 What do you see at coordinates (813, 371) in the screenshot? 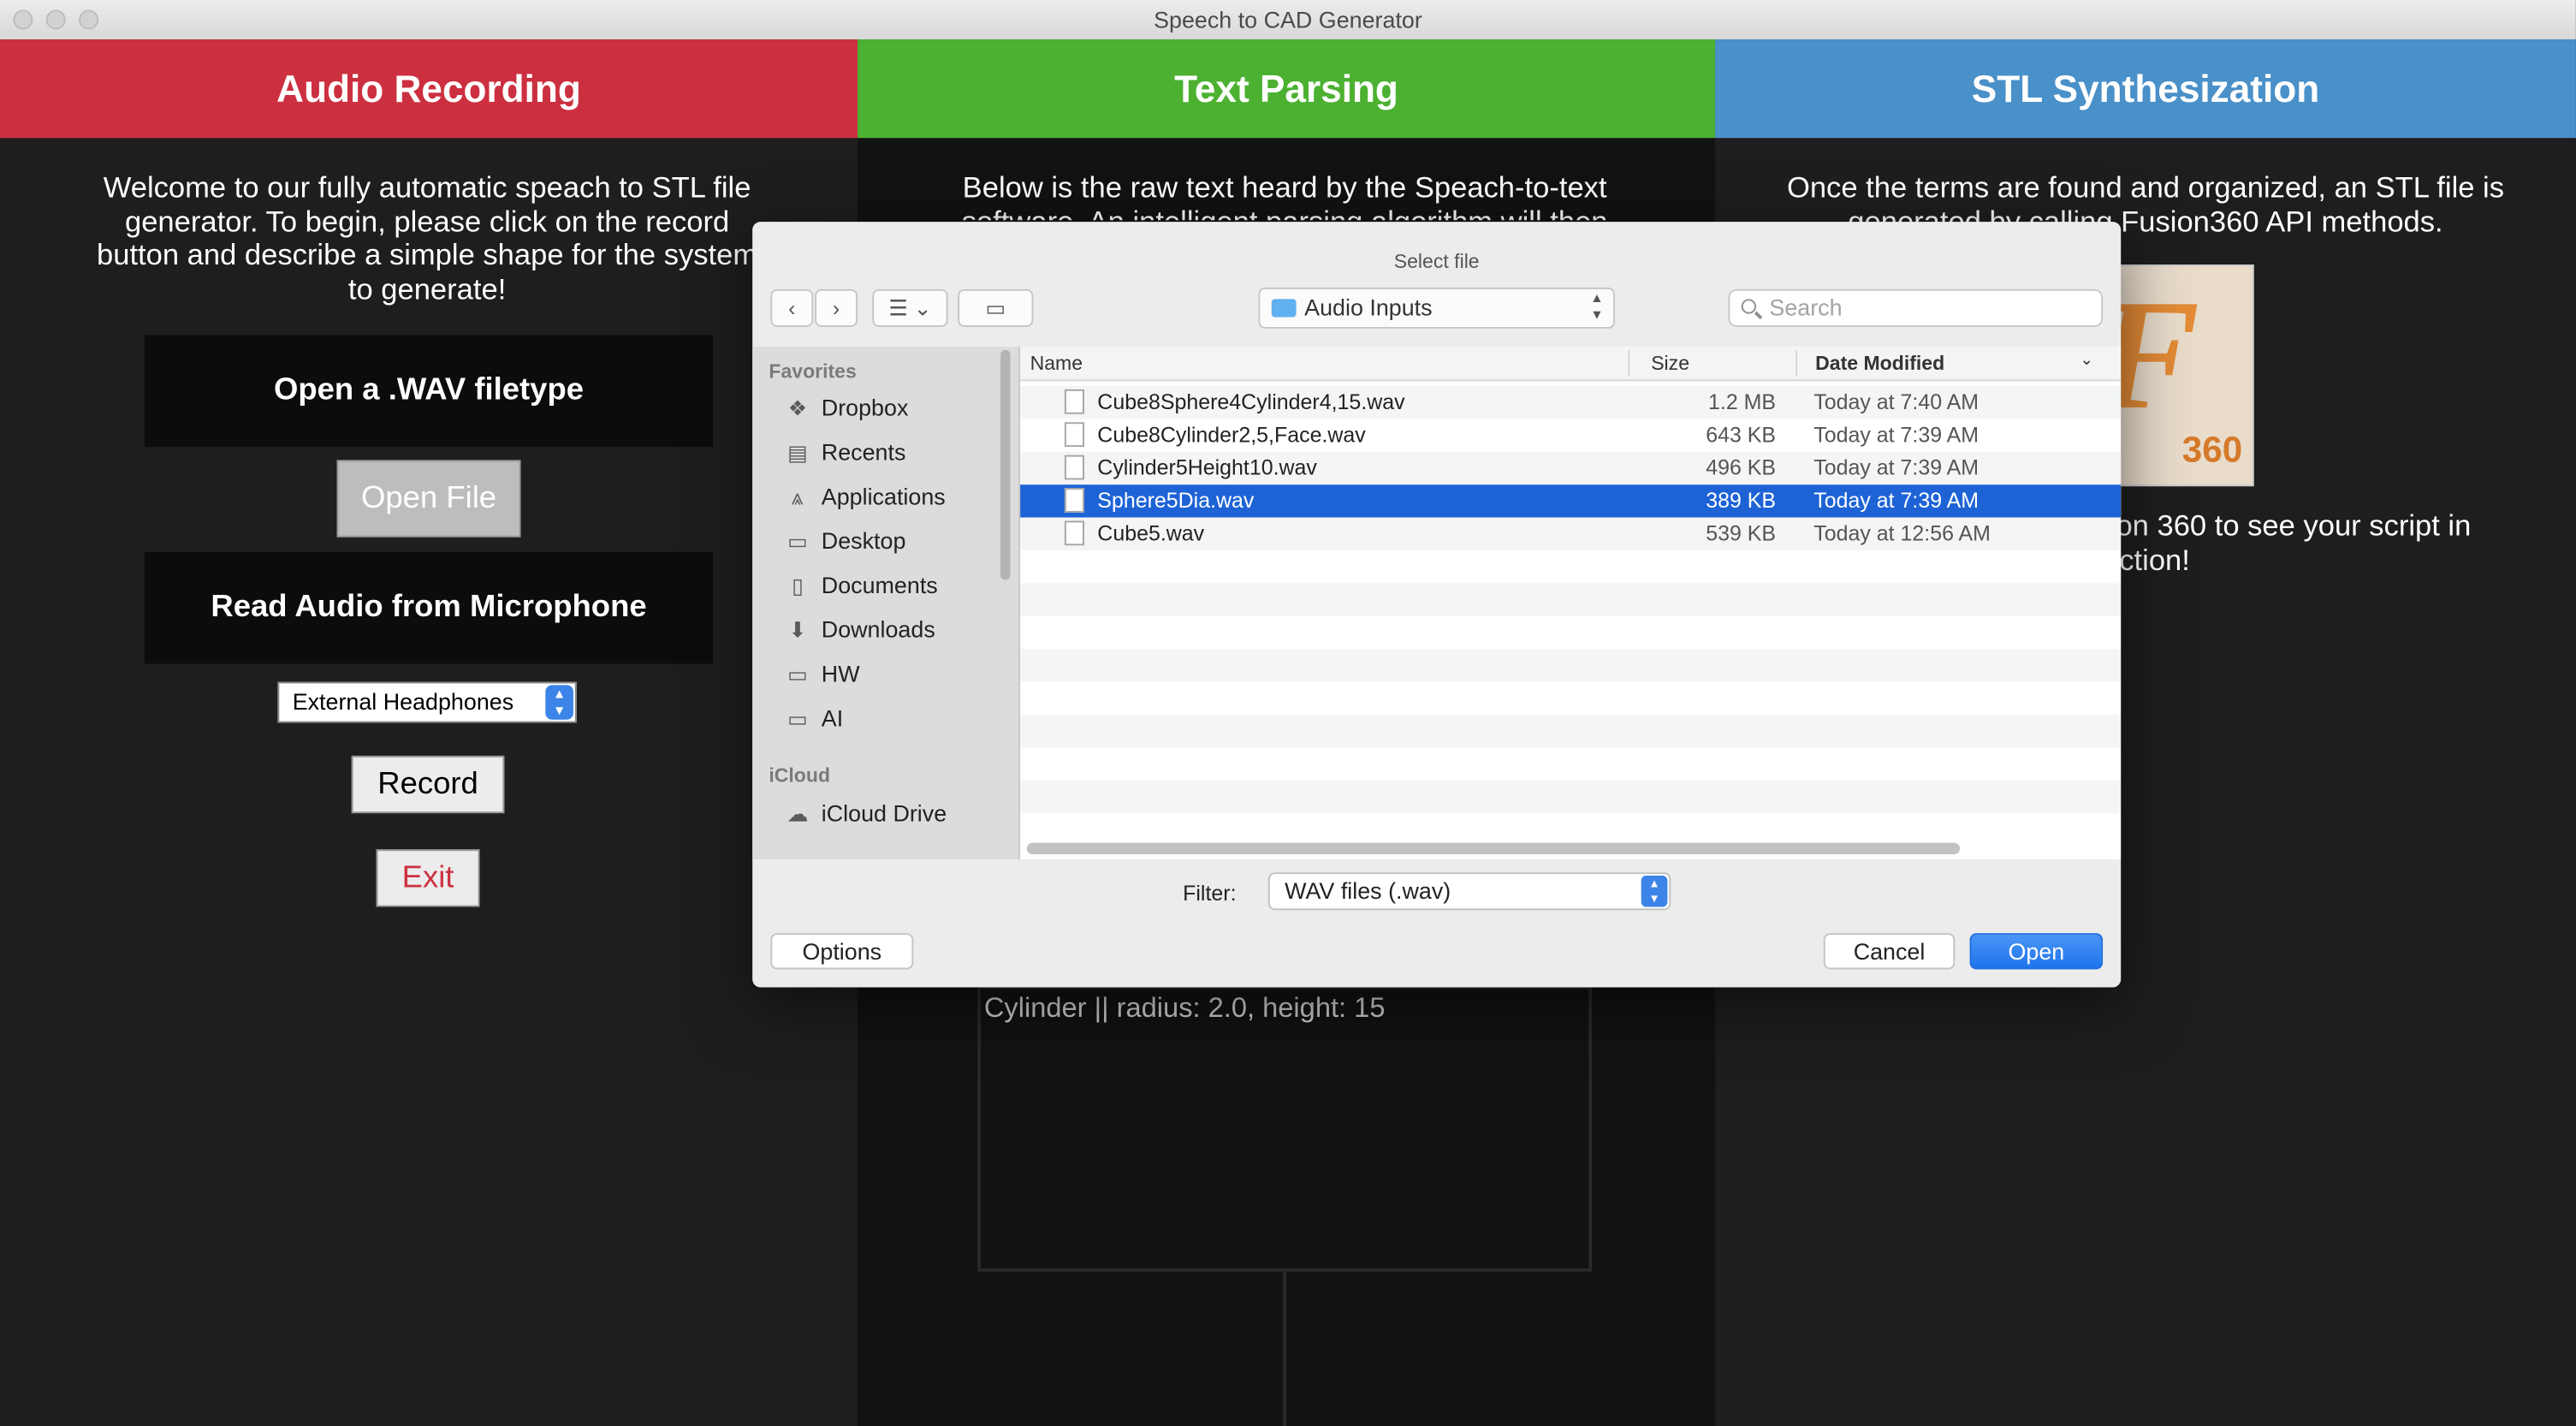
I see `favorites-heading: Favorites` at bounding box center [813, 371].